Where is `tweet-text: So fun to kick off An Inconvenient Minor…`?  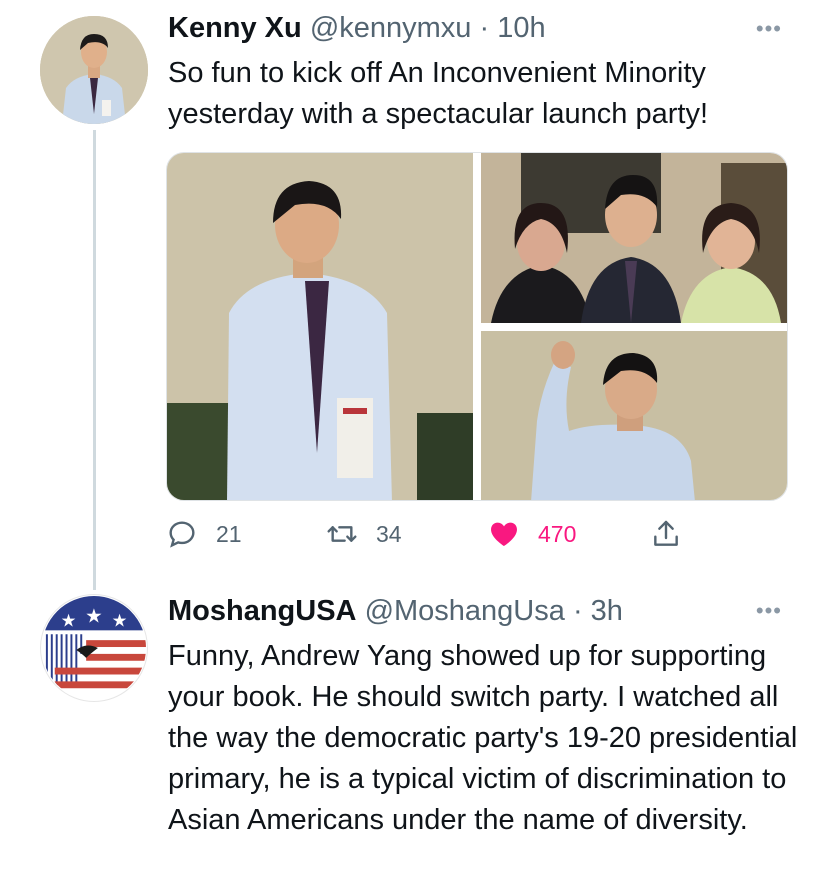 tweet-text: So fun to kick off An Inconvenient Minor… is located at coordinates (438, 93).